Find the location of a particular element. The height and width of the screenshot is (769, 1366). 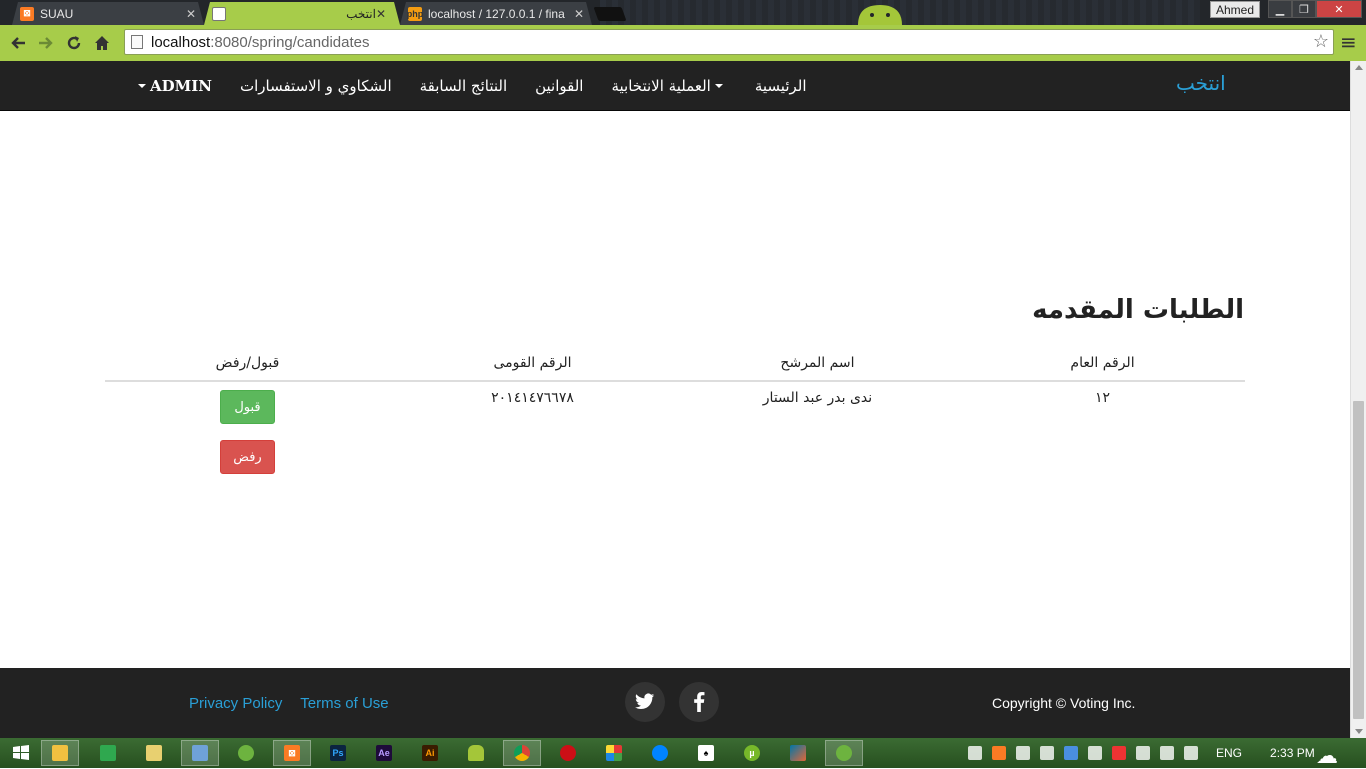

xampp-icon: ⊠ is located at coordinates (27, 14).